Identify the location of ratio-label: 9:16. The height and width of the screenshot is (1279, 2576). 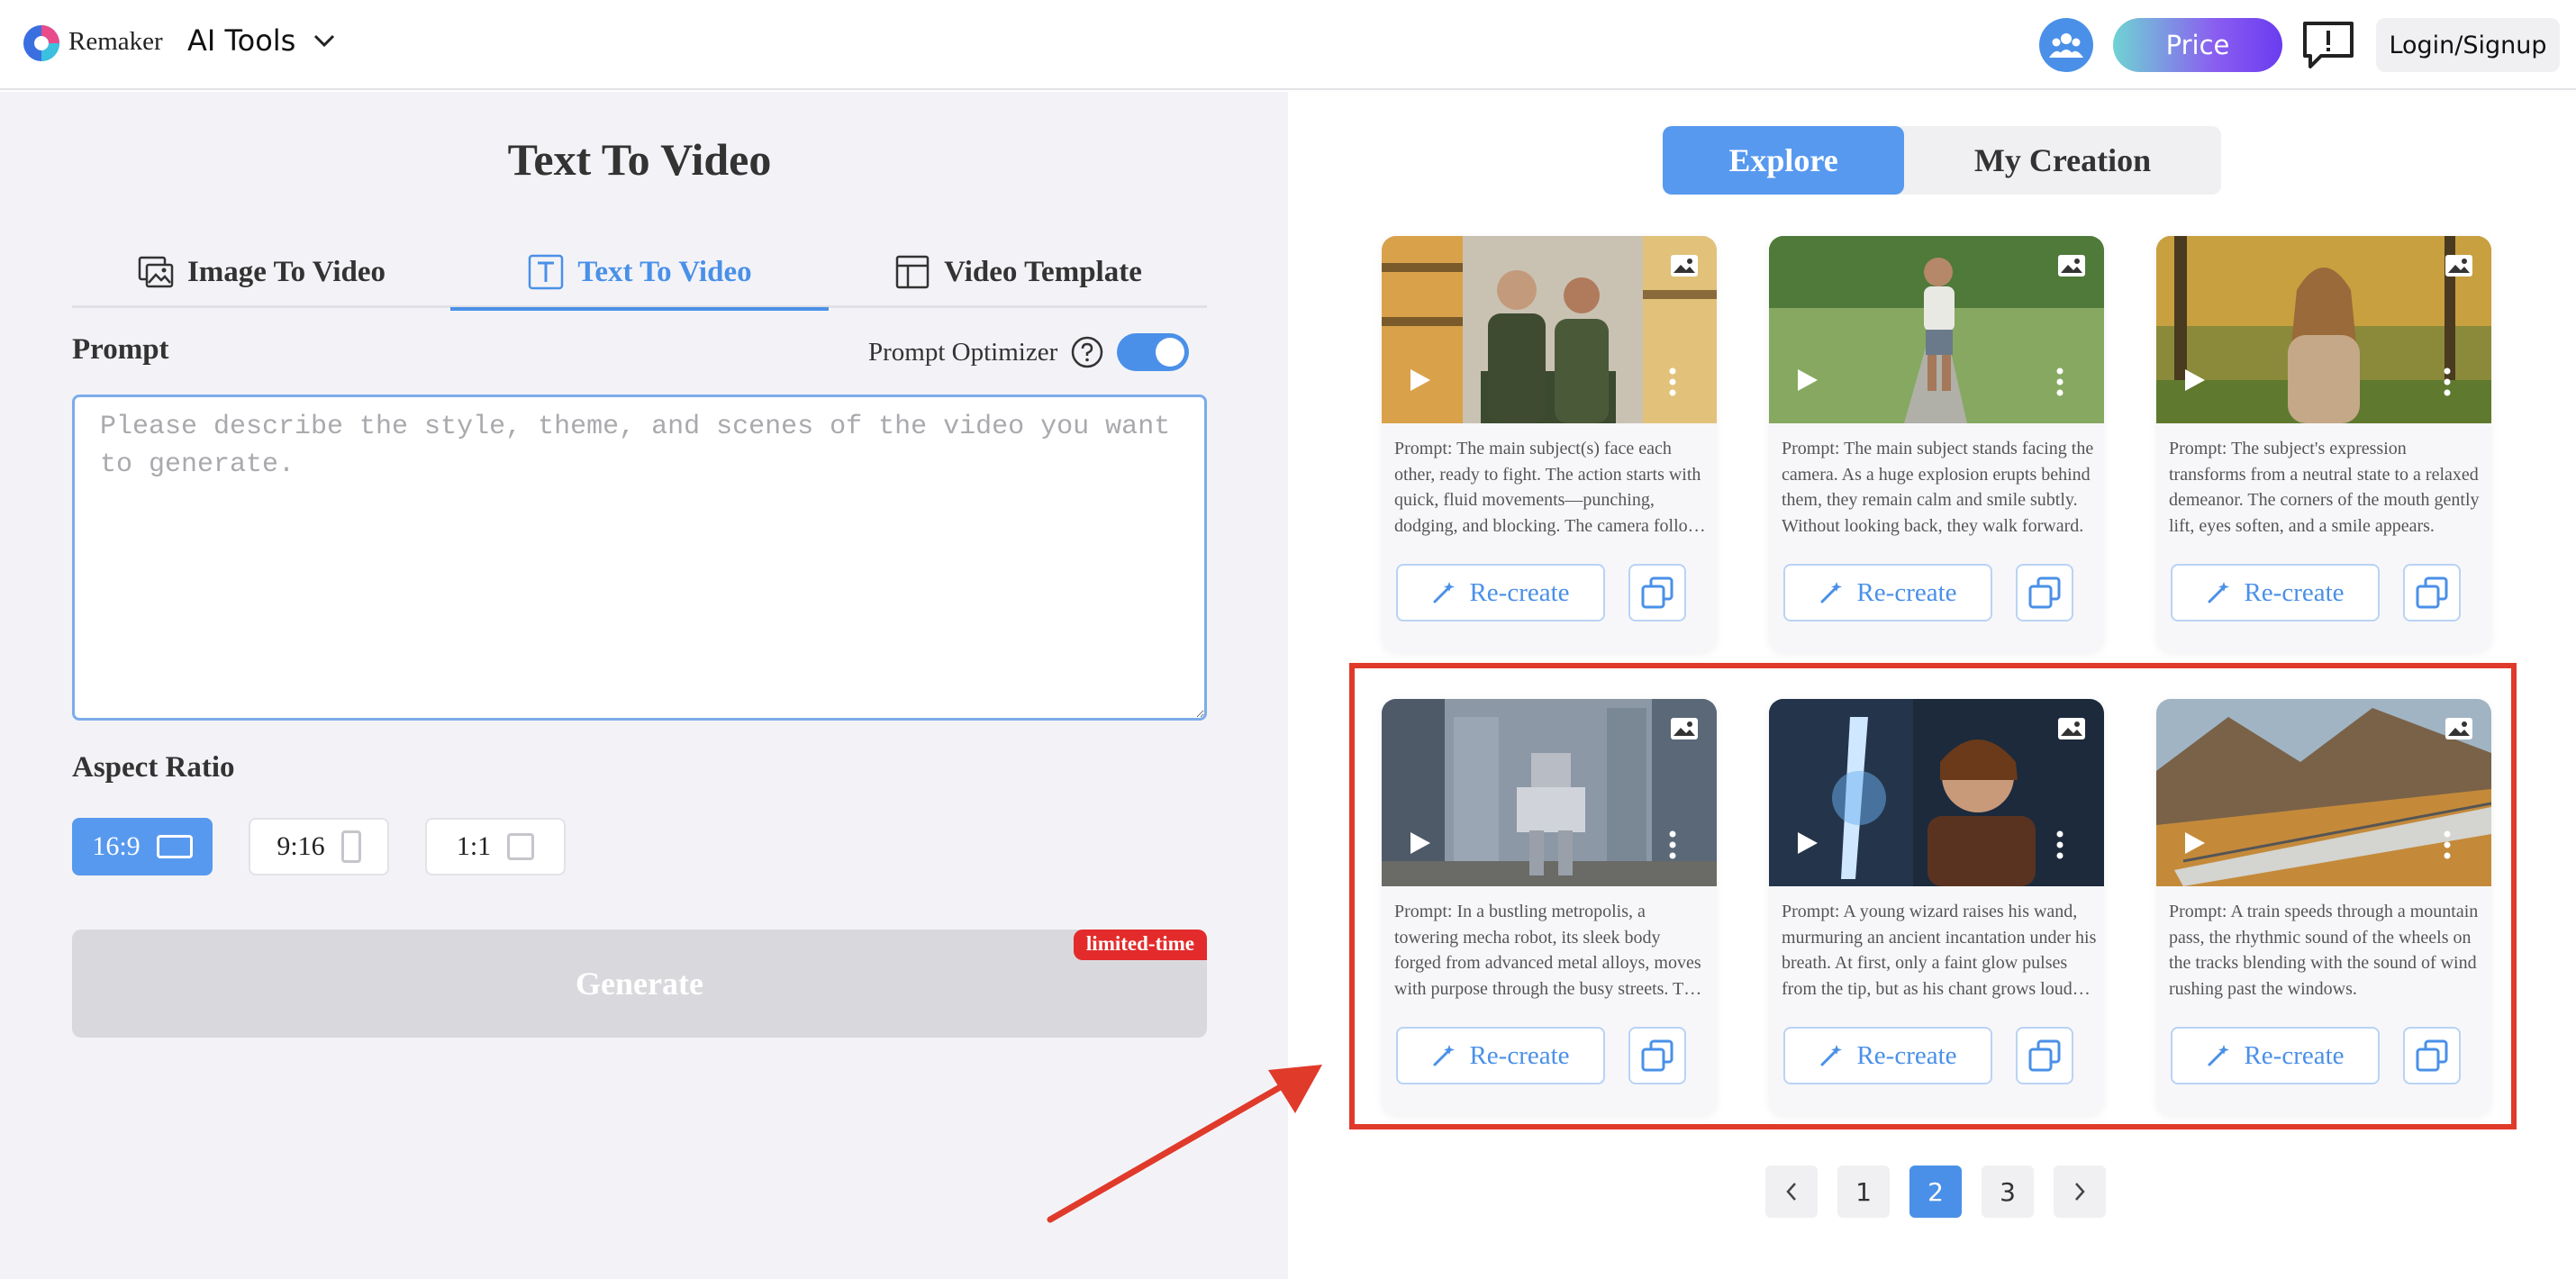
(301, 846).